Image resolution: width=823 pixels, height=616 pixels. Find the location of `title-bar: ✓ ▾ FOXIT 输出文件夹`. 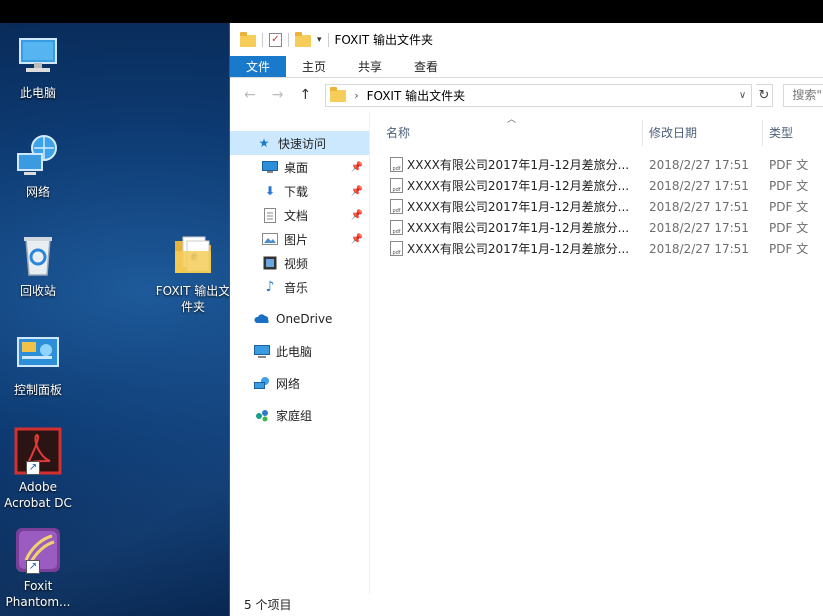

title-bar: ✓ ▾ FOXIT 输出文件夹 is located at coordinates (526, 39).